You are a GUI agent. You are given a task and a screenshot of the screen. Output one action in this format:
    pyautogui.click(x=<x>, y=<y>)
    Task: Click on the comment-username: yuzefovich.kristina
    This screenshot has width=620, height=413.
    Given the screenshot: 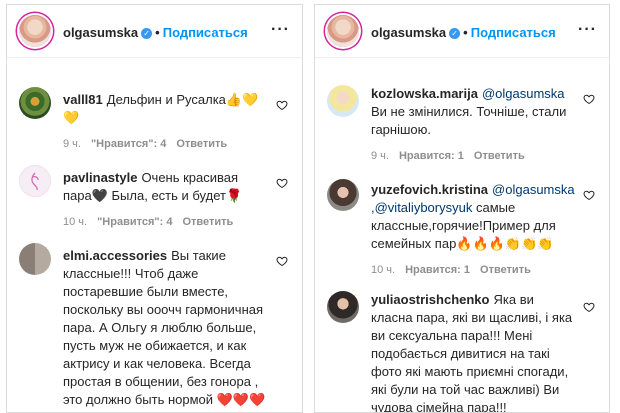 What is the action you would take?
    pyautogui.click(x=429, y=189)
    